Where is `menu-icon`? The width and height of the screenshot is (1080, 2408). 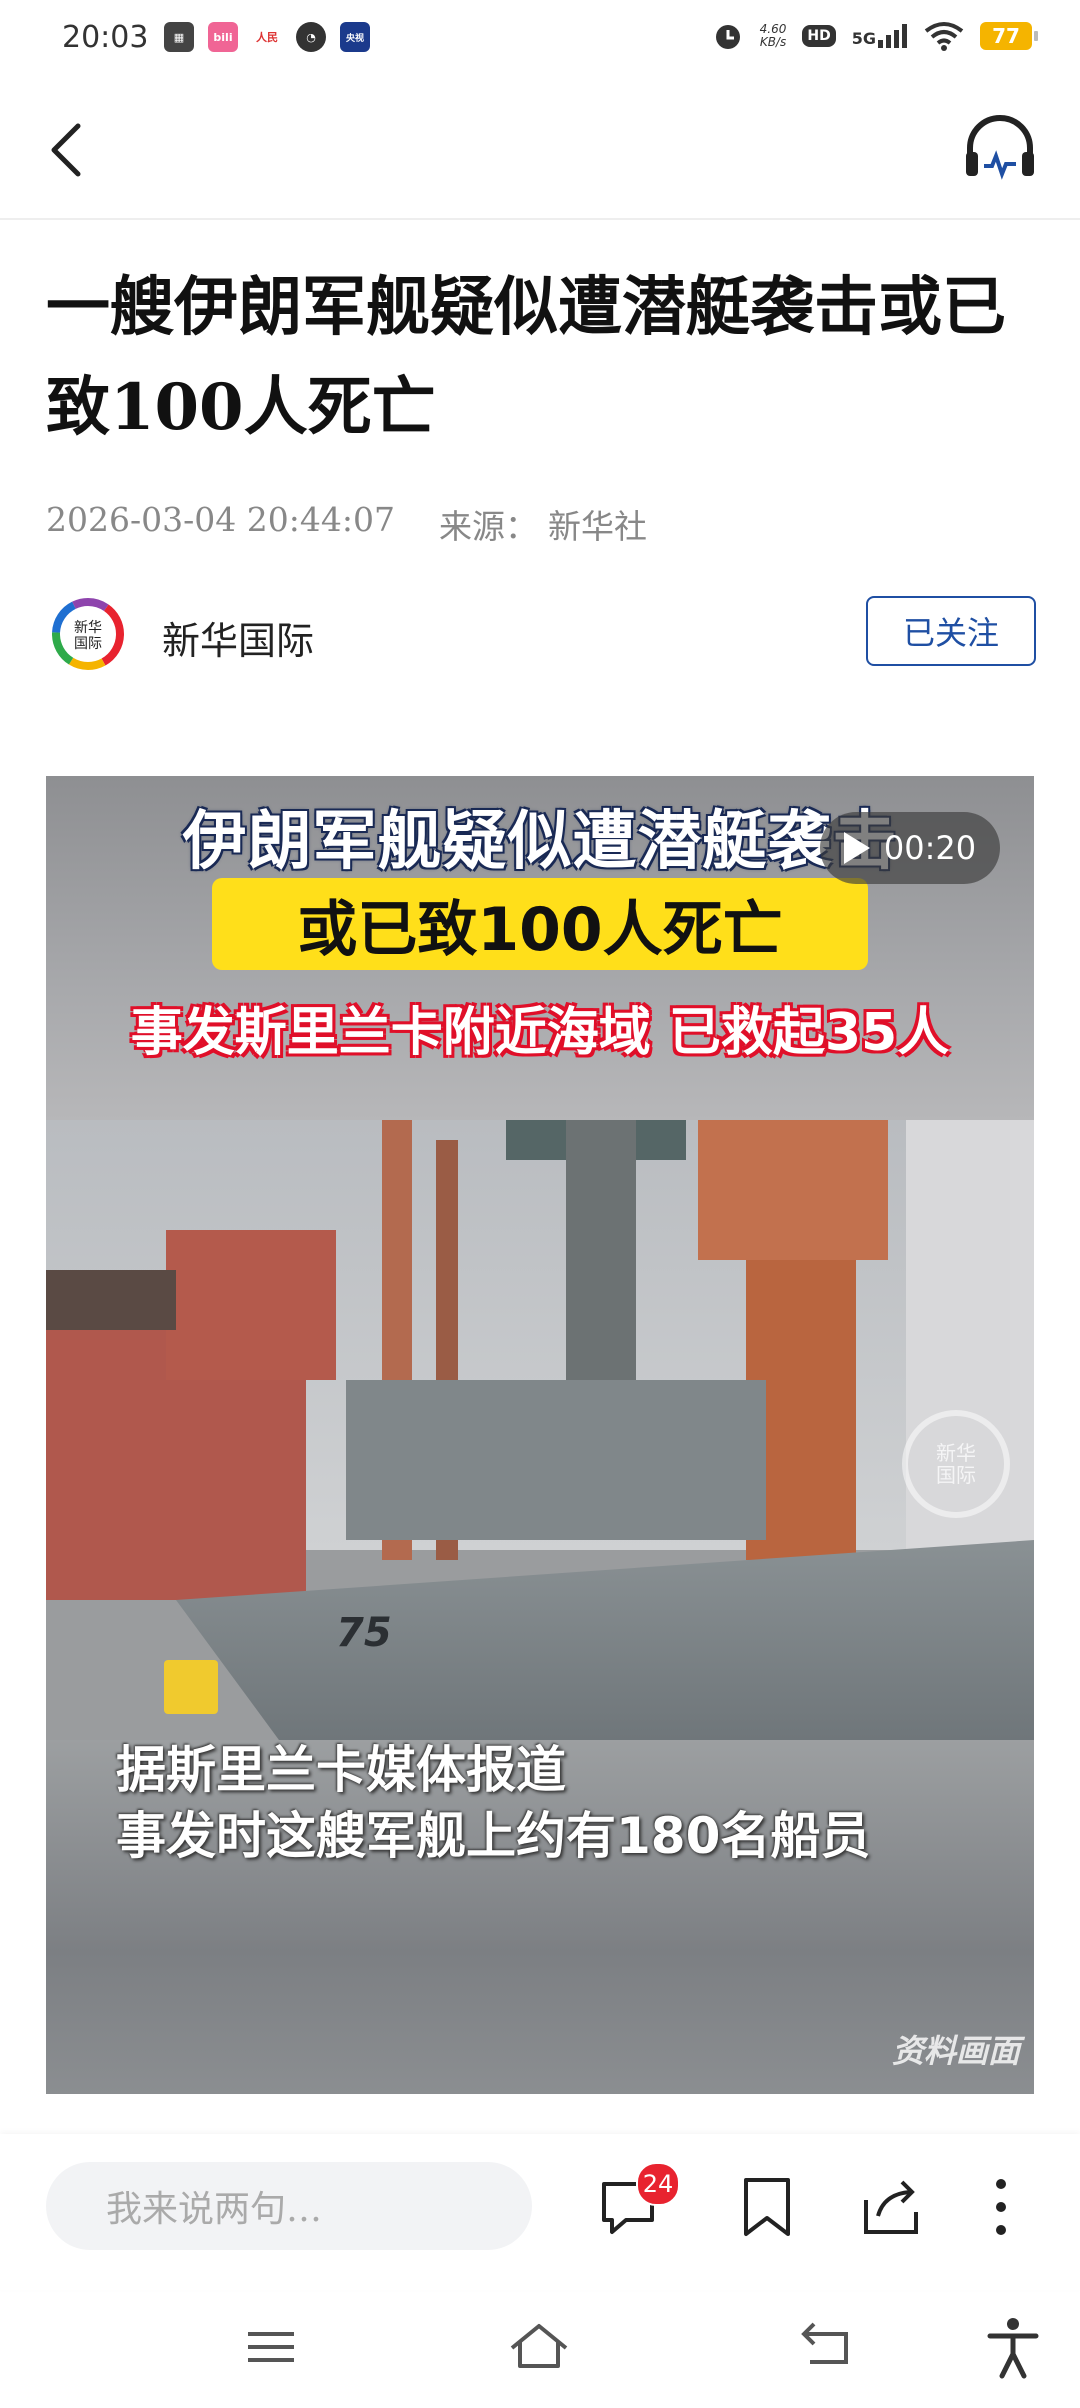
menu-icon is located at coordinates (271, 2347).